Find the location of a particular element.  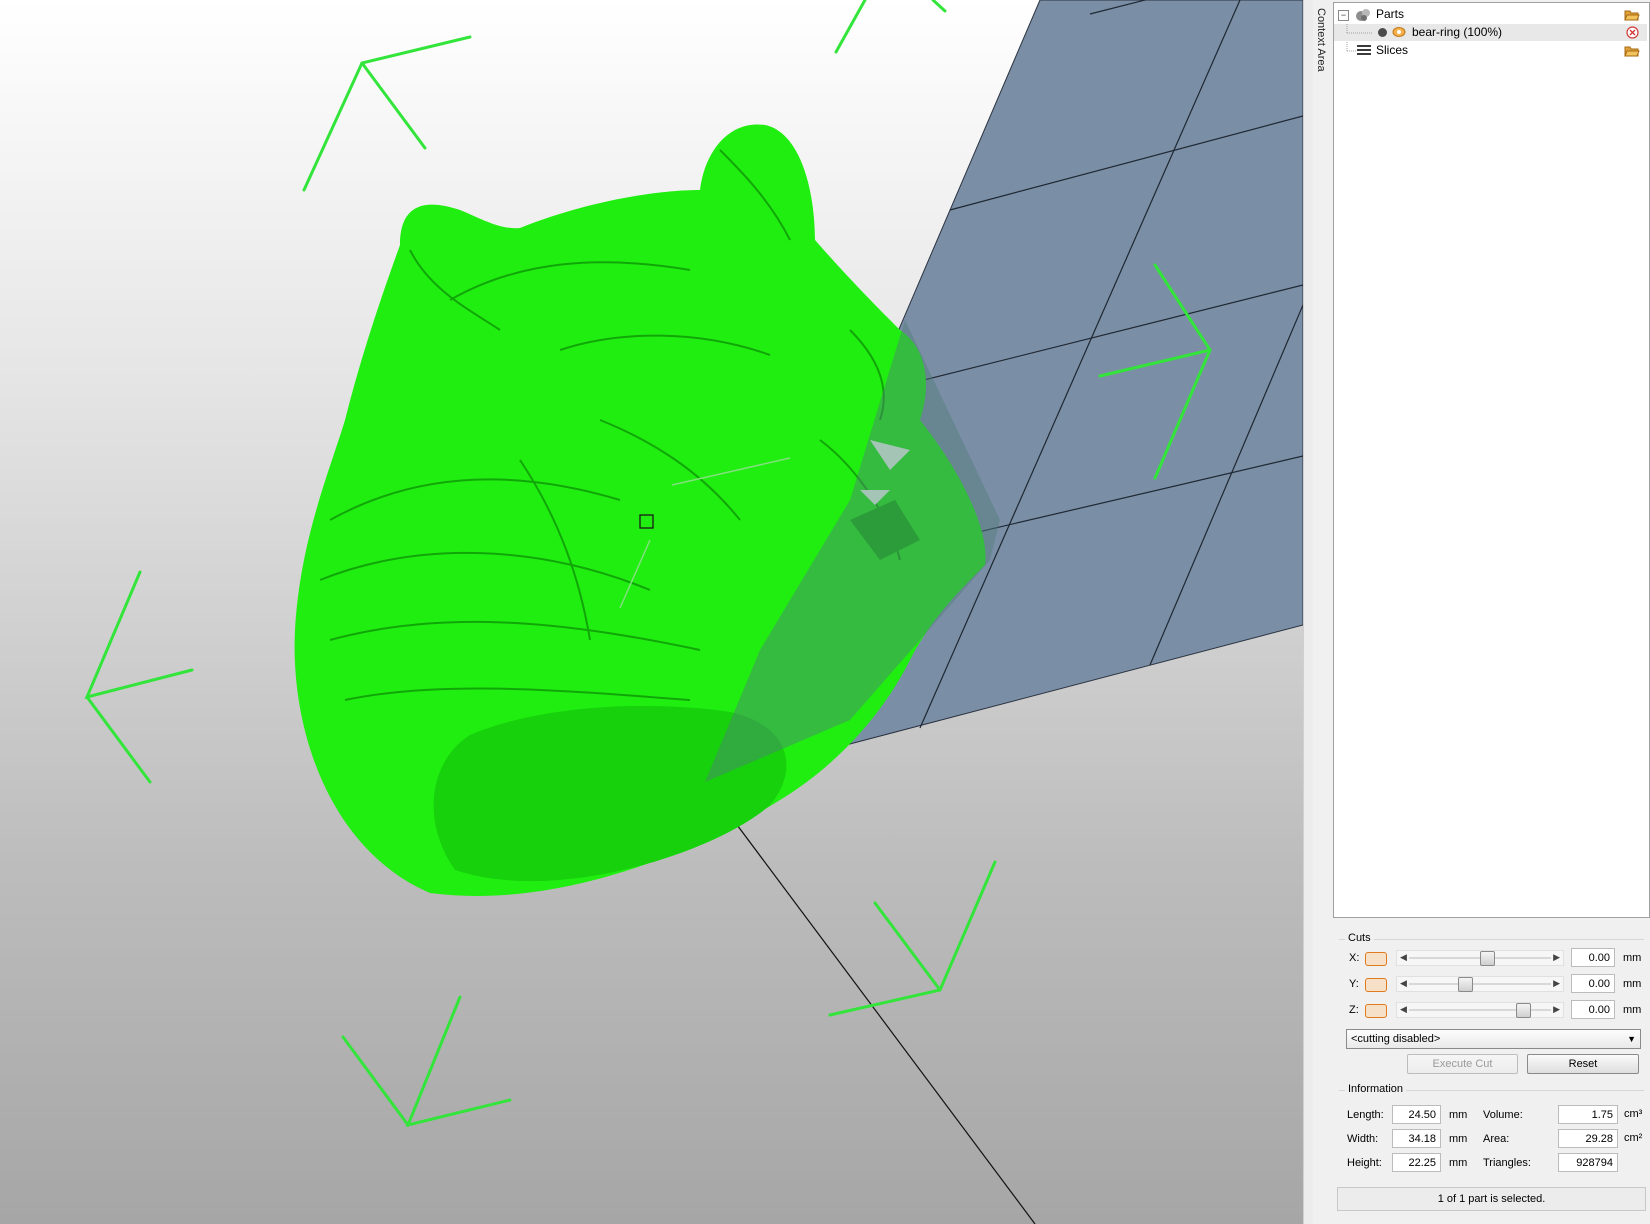

execute-cut-button: Execute Cut is located at coordinates (1462, 1064).